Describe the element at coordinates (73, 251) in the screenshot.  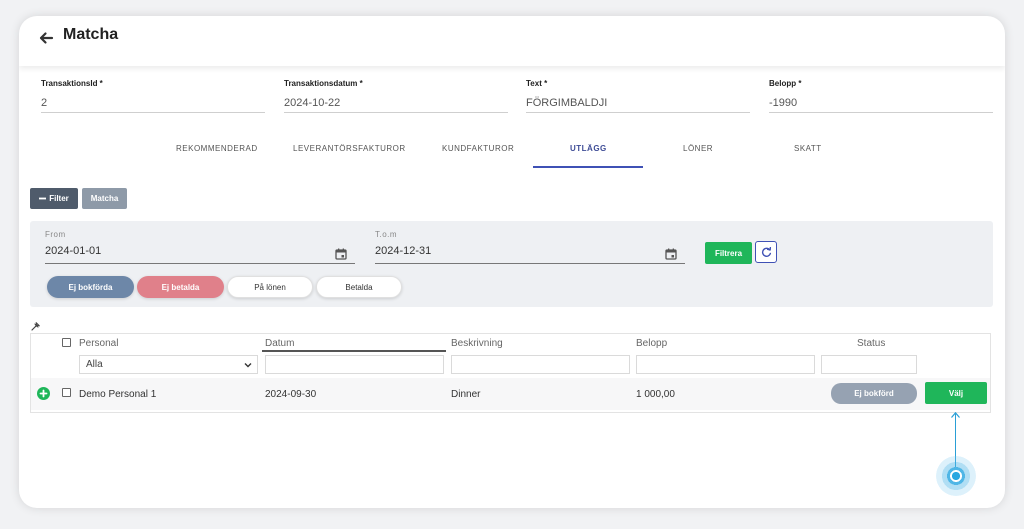
I see `from-date-value: 2024-01-01` at that location.